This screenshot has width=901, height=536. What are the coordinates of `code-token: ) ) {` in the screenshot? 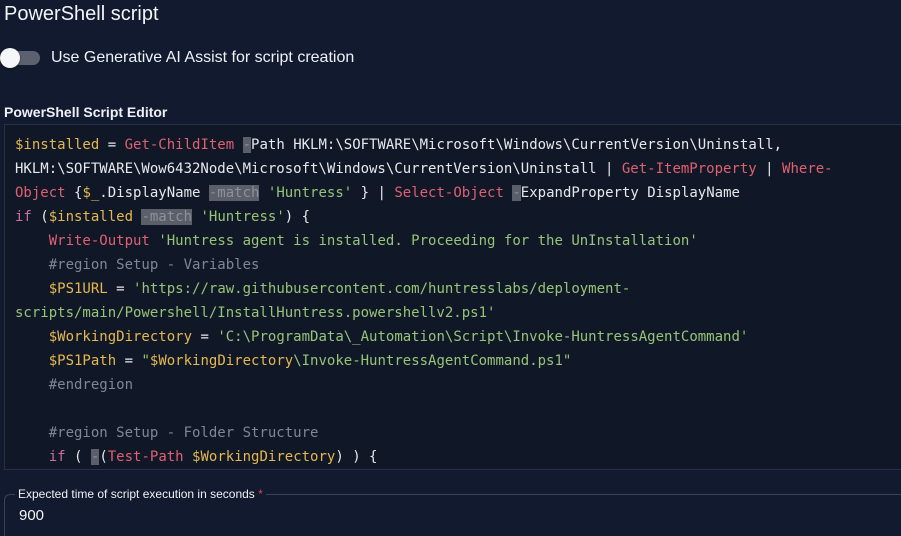 It's located at (356, 457).